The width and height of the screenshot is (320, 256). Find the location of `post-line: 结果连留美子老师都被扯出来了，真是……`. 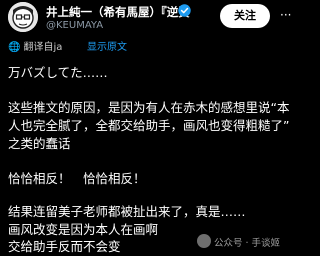

post-line: 结果连留美子老师都被扯出来了，真是…… is located at coordinates (127, 211).